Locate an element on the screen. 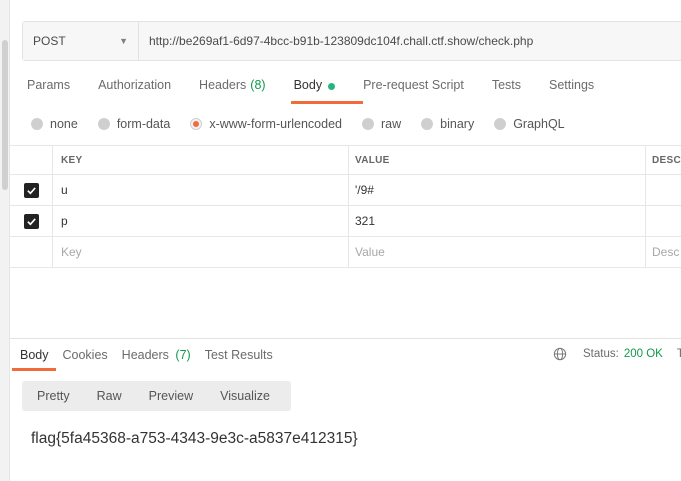  response-tab-cookies-label: Cookies is located at coordinates (85, 355).